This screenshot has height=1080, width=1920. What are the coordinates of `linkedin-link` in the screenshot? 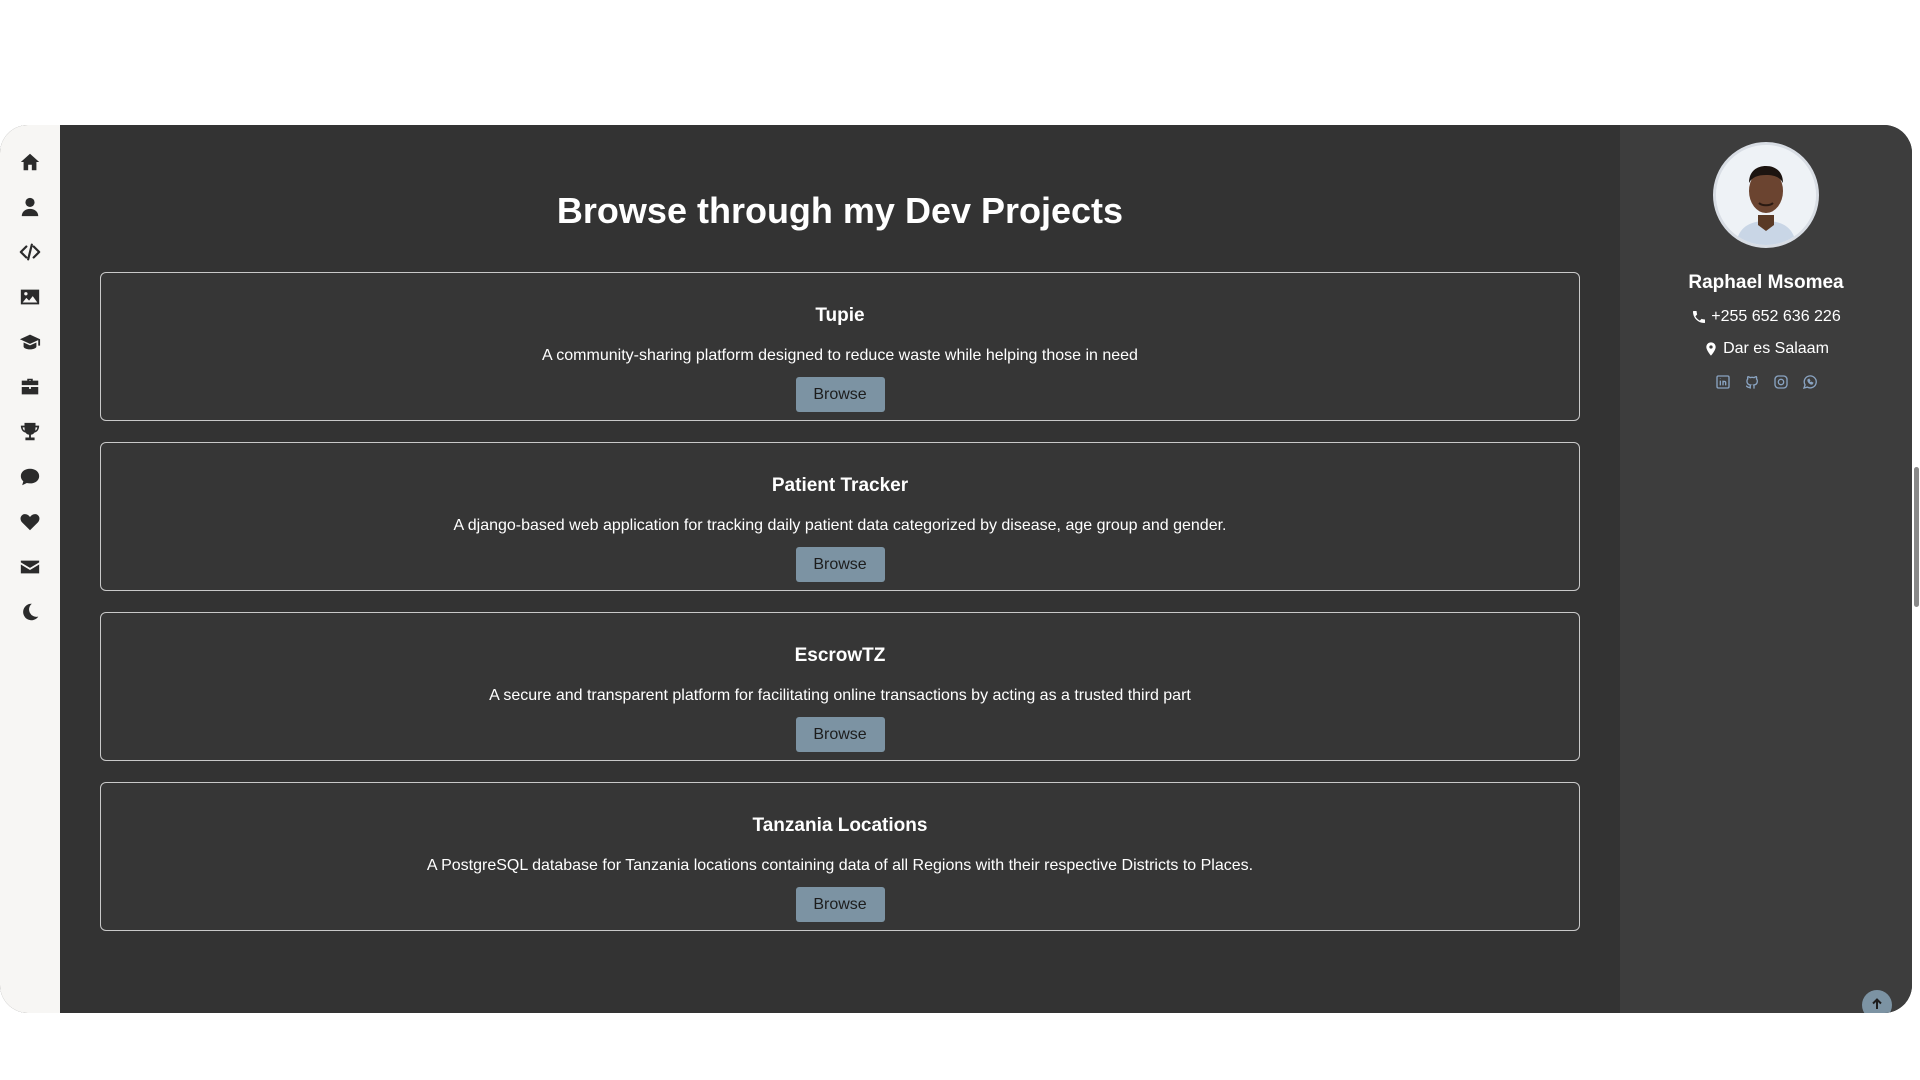 It's located at (1723, 382).